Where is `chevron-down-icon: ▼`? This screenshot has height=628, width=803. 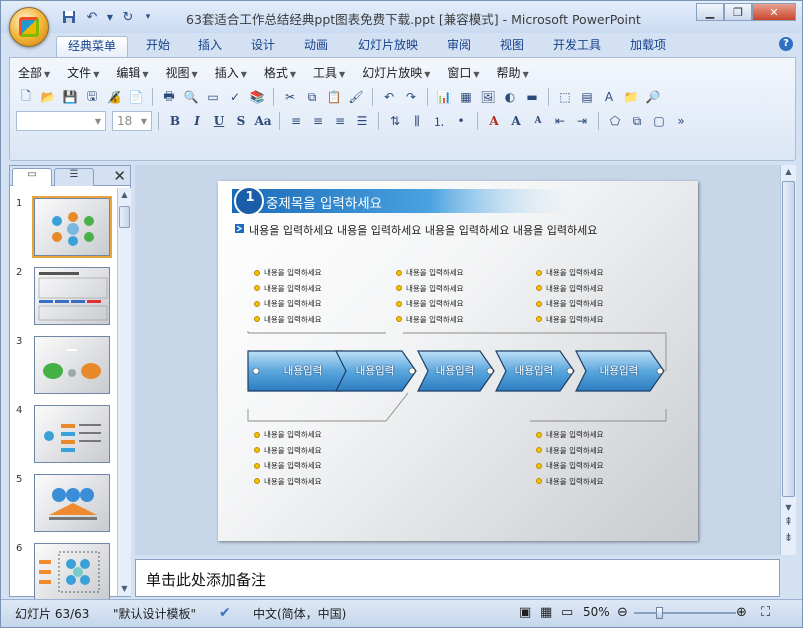 chevron-down-icon: ▼ is located at coordinates (110, 17).